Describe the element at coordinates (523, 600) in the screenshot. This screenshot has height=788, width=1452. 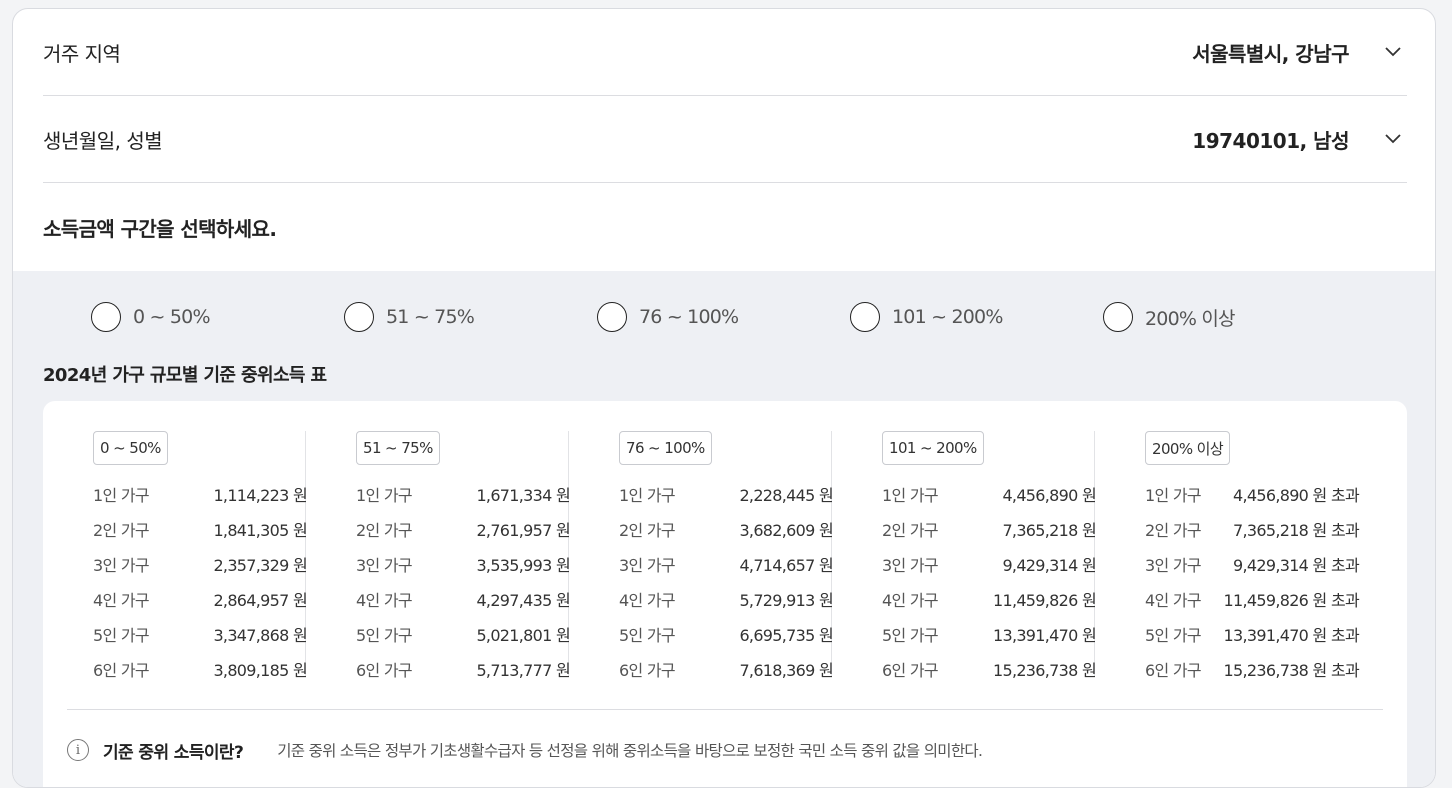
I see `household-amount: 4,297,435 원` at that location.